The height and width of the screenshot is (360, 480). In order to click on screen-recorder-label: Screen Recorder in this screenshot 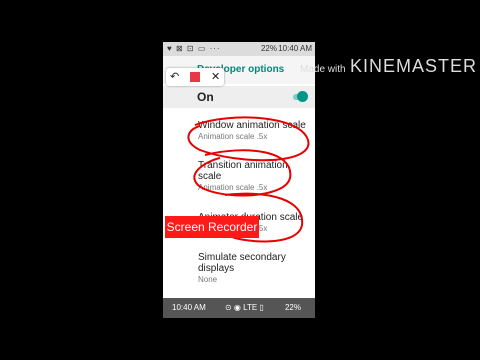, I will do `click(212, 227)`.